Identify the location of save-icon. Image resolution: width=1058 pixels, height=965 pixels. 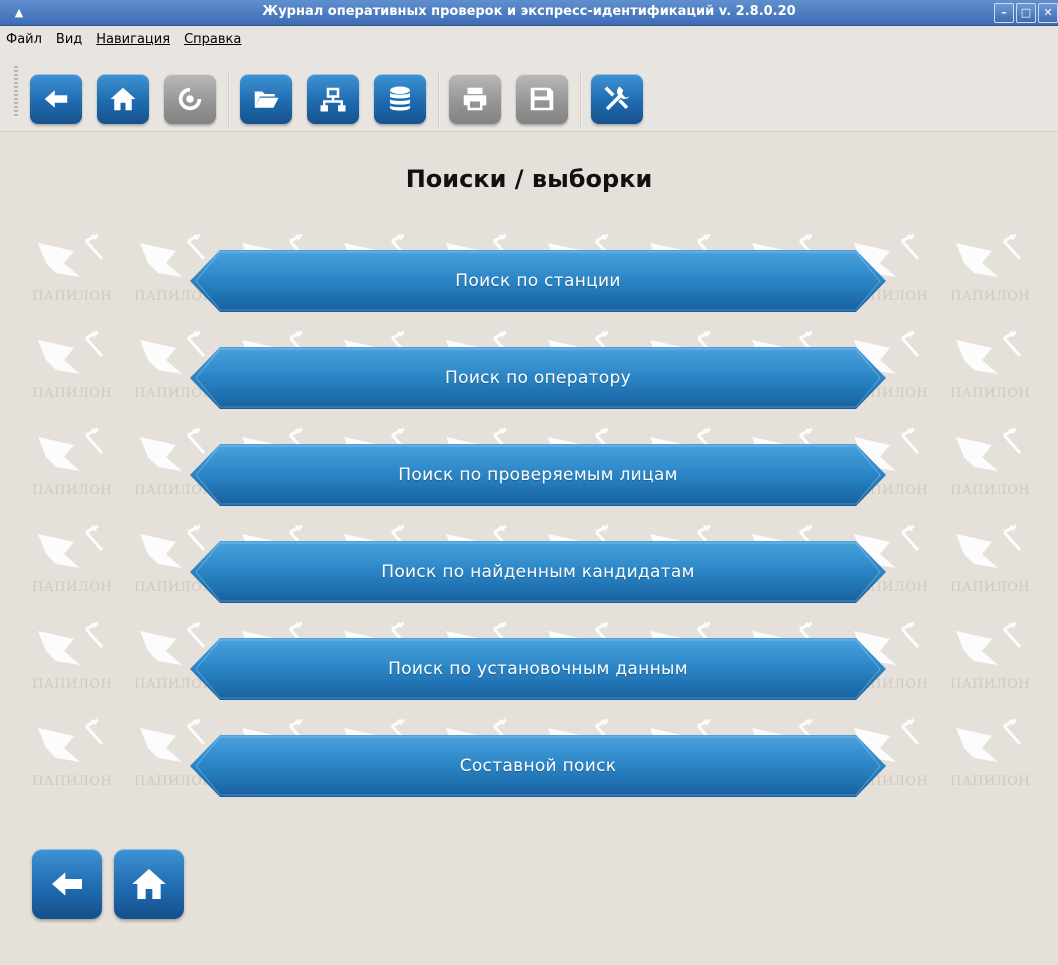
(542, 99).